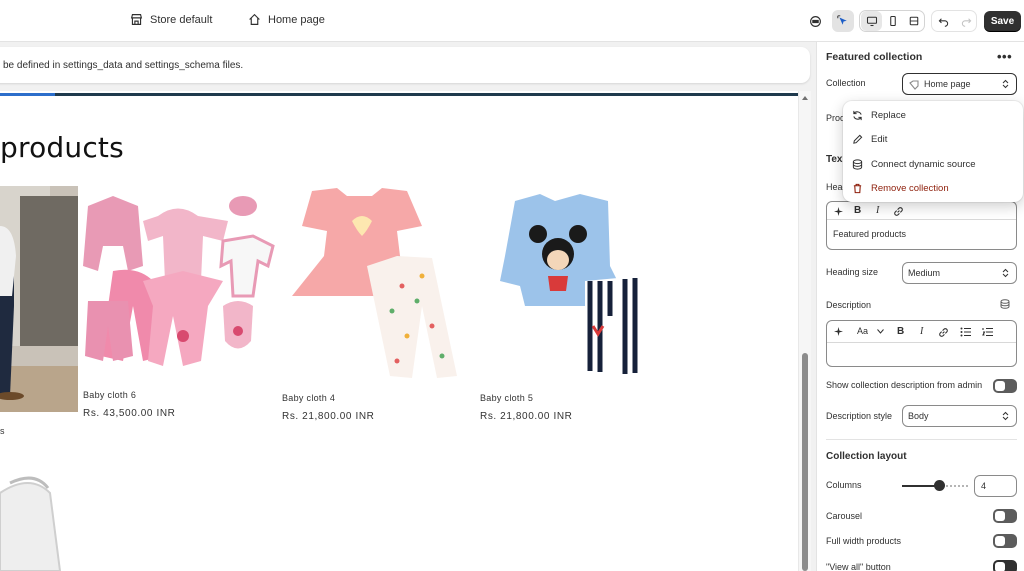 This screenshot has height=571, width=1024. What do you see at coordinates (846, 83) in the screenshot?
I see `collection-label: Collection` at bounding box center [846, 83].